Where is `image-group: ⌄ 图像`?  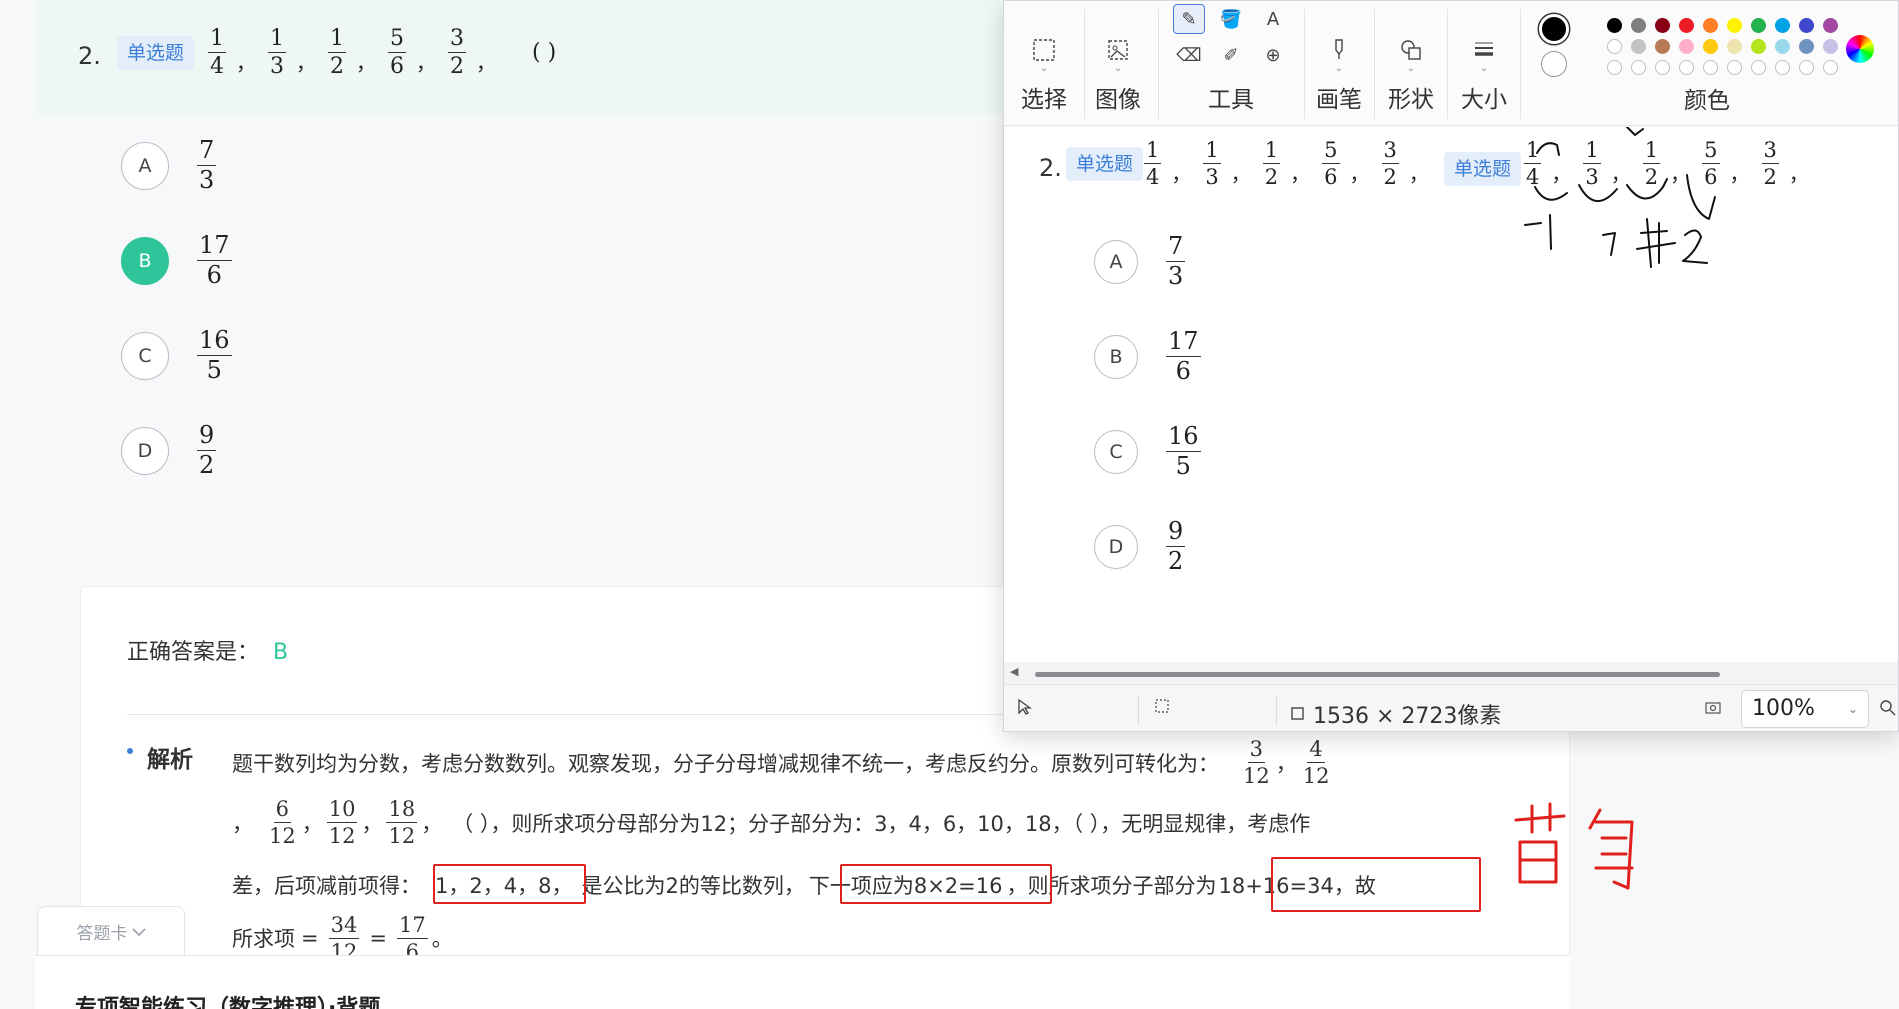 image-group: ⌄ 图像 is located at coordinates (1118, 63).